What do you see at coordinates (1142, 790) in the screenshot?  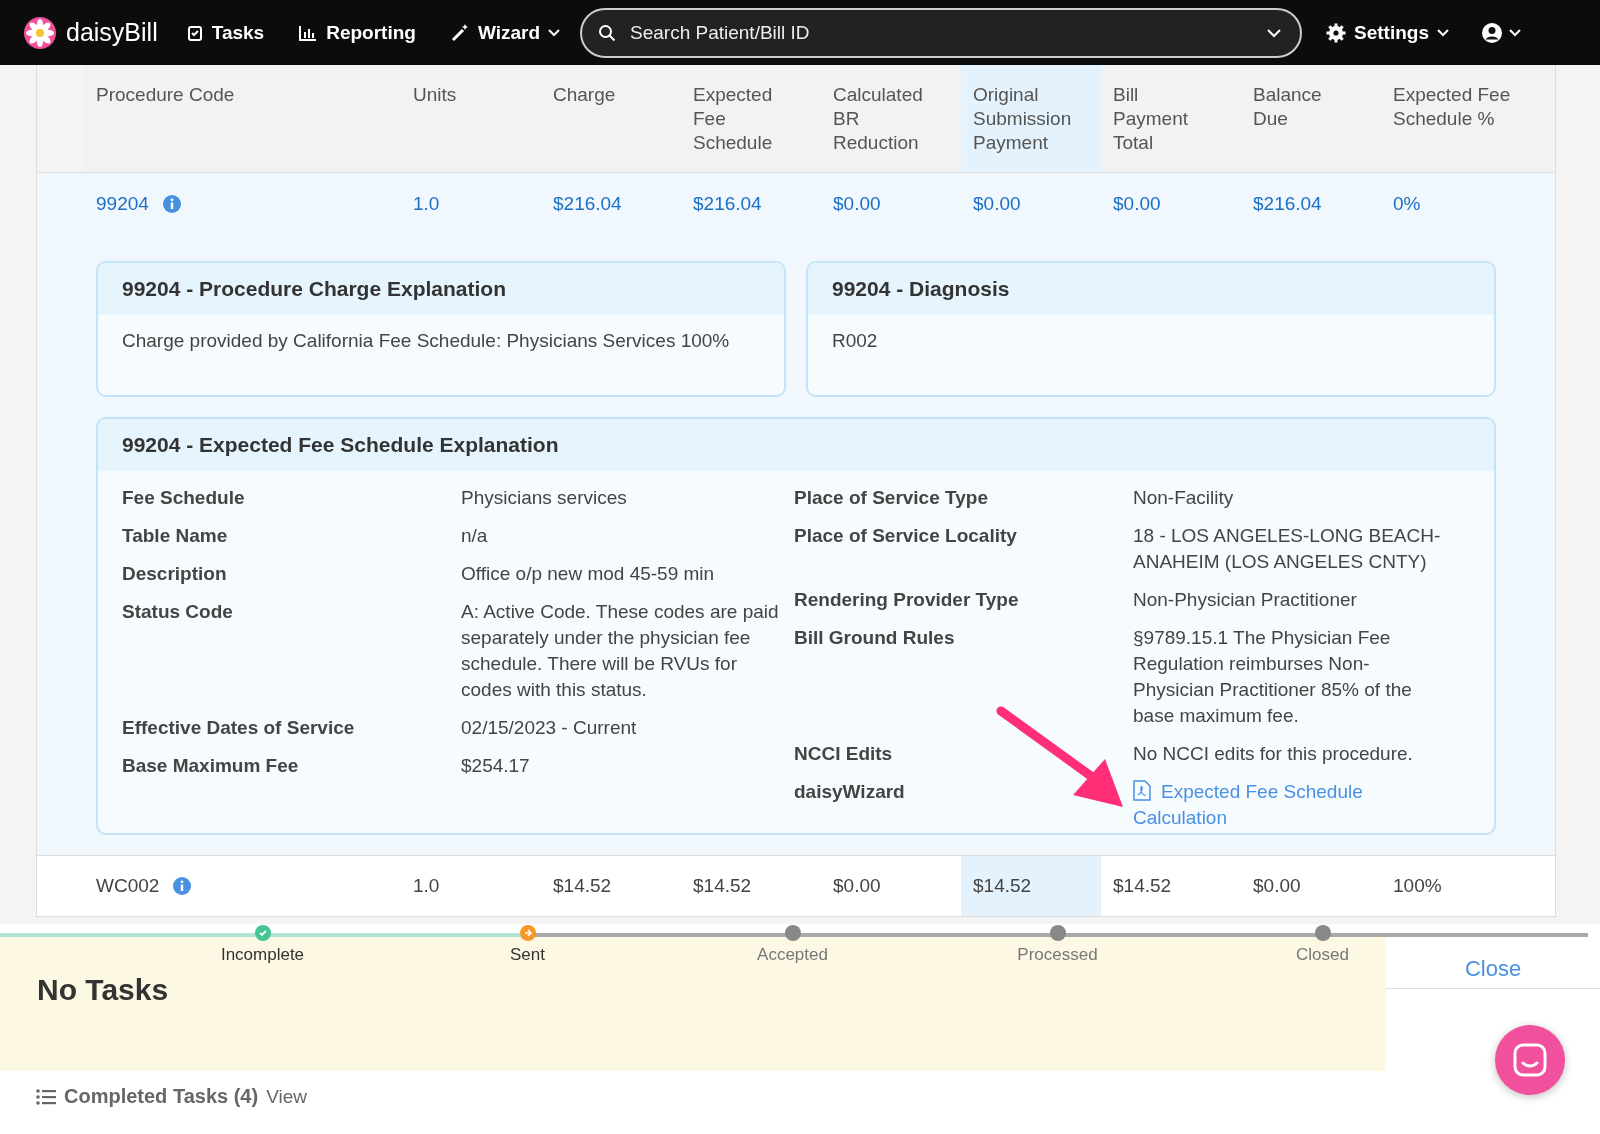 I see `pdf-file-icon` at bounding box center [1142, 790].